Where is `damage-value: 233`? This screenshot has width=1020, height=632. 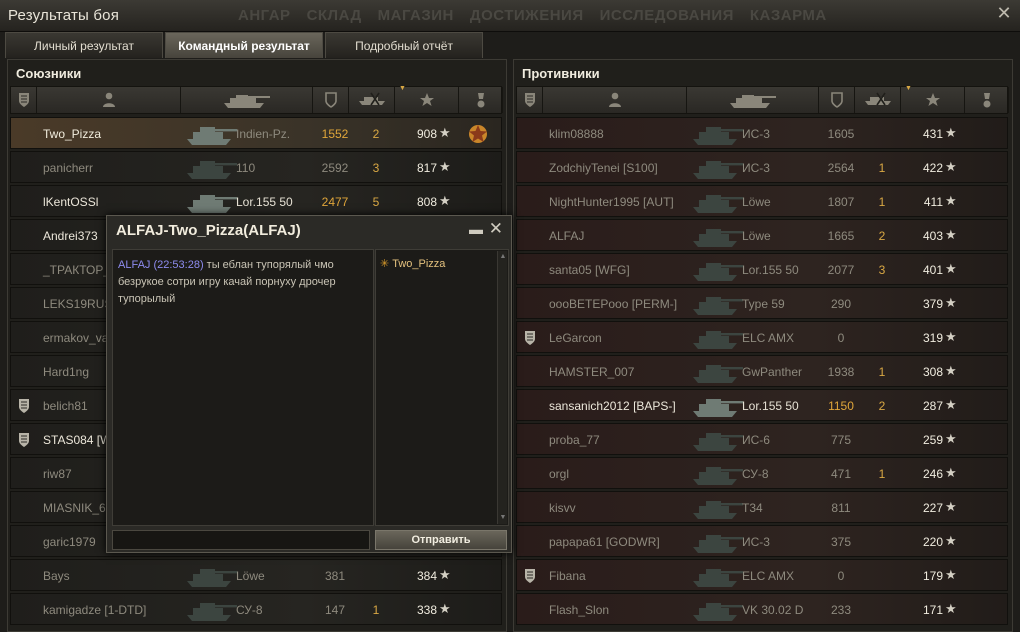
damage-value: 233 is located at coordinates (841, 610).